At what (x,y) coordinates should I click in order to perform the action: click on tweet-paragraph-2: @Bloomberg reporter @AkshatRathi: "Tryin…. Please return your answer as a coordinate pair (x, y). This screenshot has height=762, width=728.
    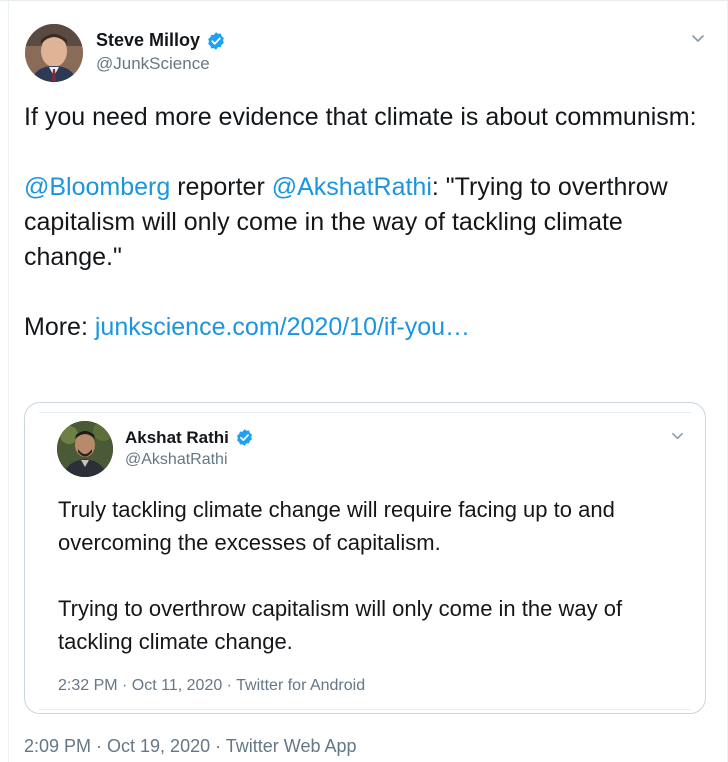
    Looking at the image, I should click on (369, 222).